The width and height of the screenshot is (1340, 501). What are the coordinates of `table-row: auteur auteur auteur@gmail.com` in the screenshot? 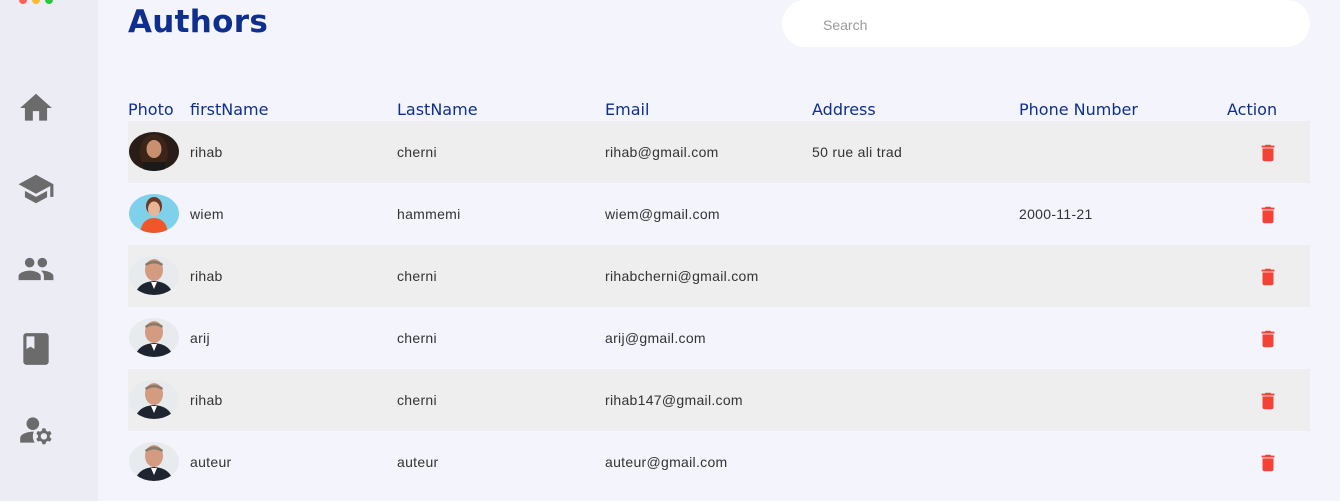 It's located at (719, 462).